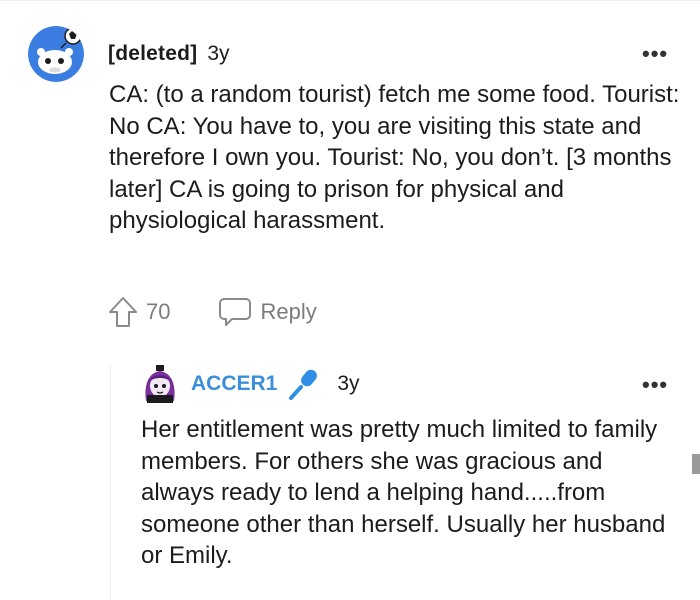 This screenshot has height=600, width=700. Describe the element at coordinates (288, 311) in the screenshot. I see `reply-label: Reply` at that location.